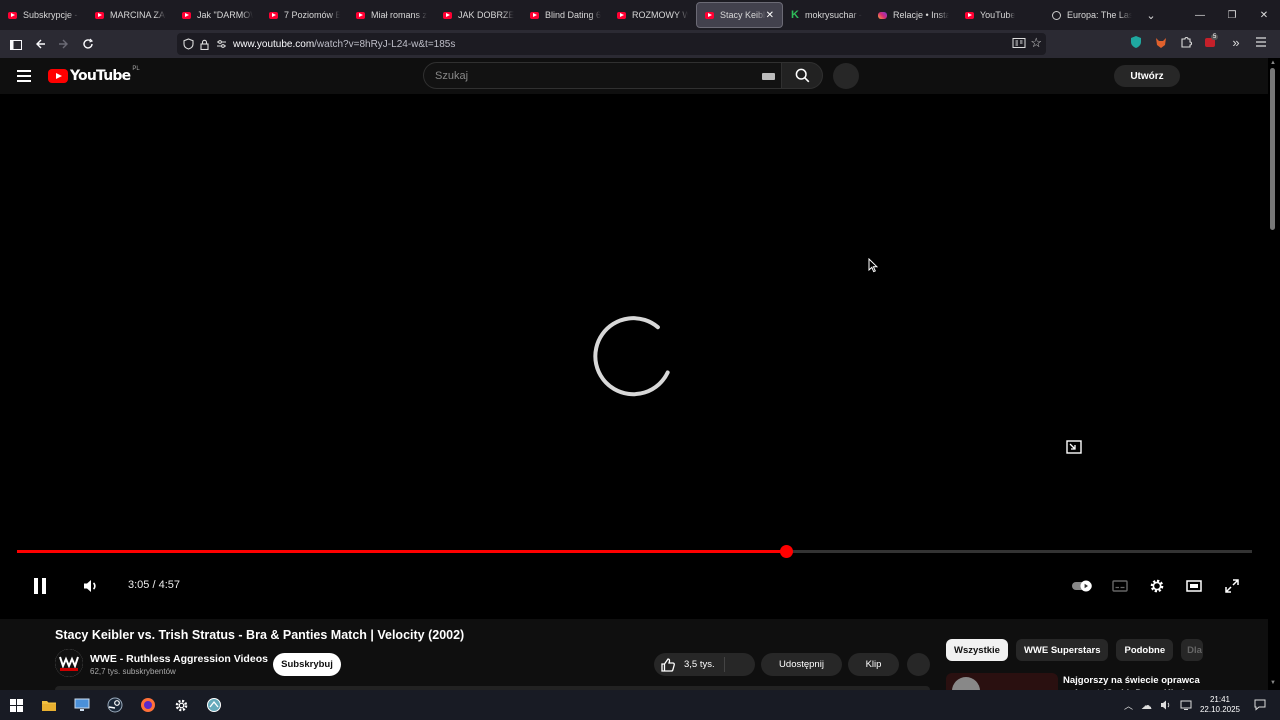 This screenshot has width=1280, height=720. I want to click on browser-tab: Europa: The Last, so click(1092, 15).